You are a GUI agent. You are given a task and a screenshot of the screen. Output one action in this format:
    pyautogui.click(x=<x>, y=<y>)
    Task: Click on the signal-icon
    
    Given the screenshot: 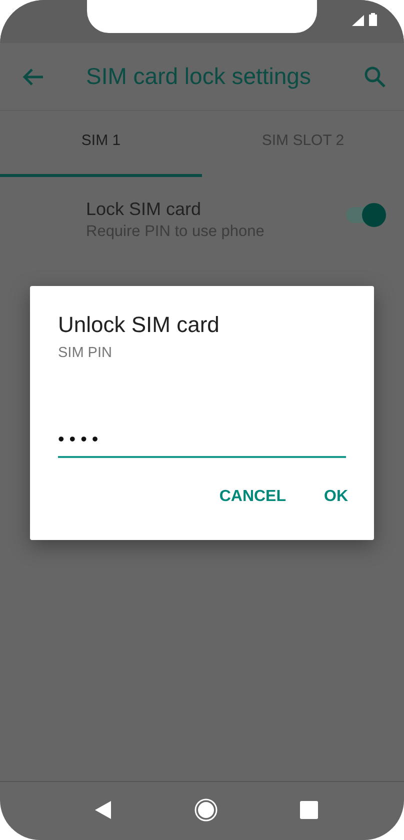 What is the action you would take?
    pyautogui.click(x=358, y=20)
    